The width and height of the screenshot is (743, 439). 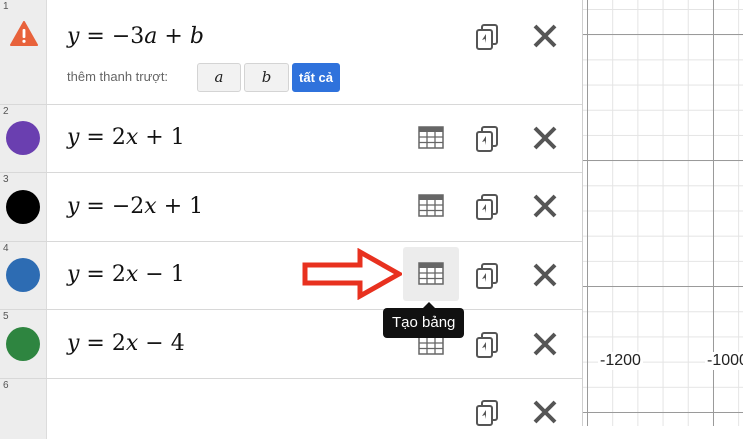 What do you see at coordinates (6, 111) in the screenshot?
I see `row-number: 2` at bounding box center [6, 111].